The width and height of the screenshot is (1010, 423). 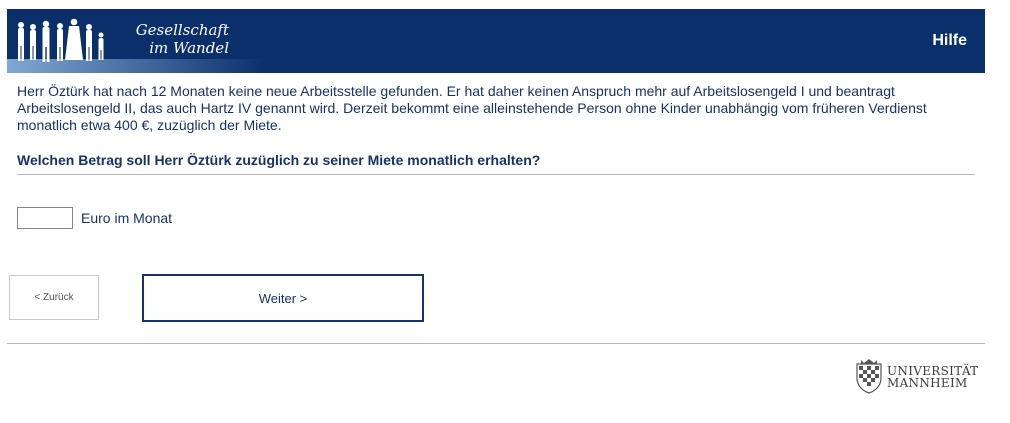 I want to click on project-logo: Gesellschaft im Wandel, so click(x=173, y=39).